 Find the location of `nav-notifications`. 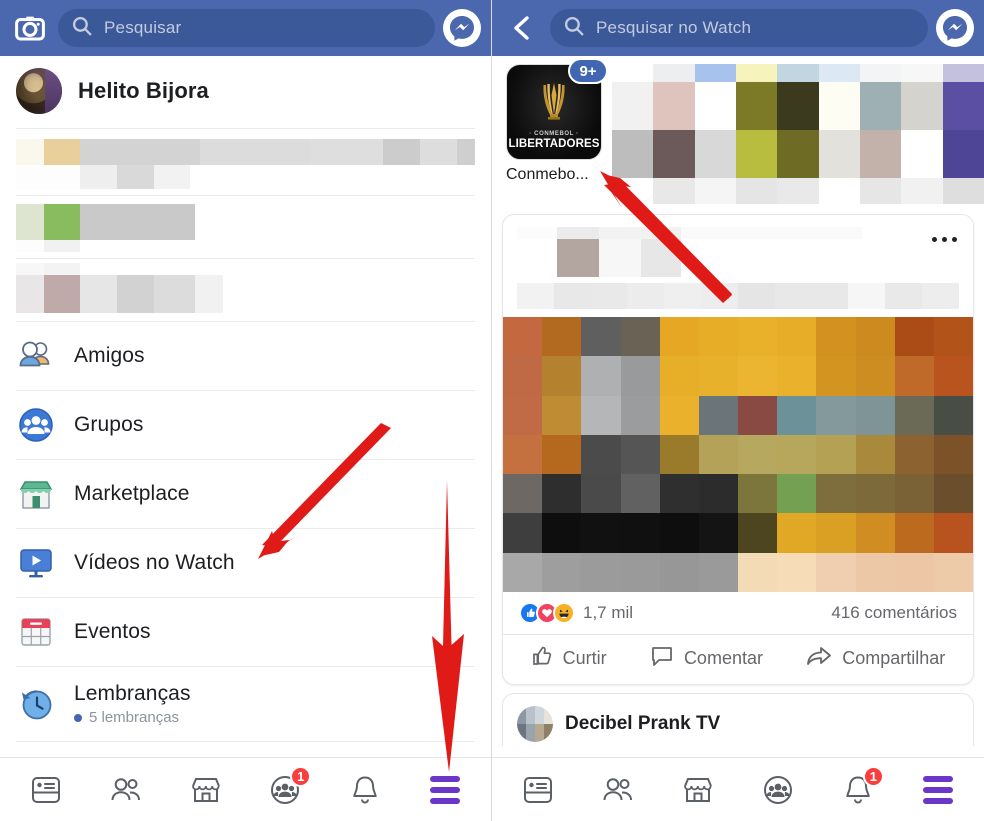

nav-notifications is located at coordinates (365, 790).